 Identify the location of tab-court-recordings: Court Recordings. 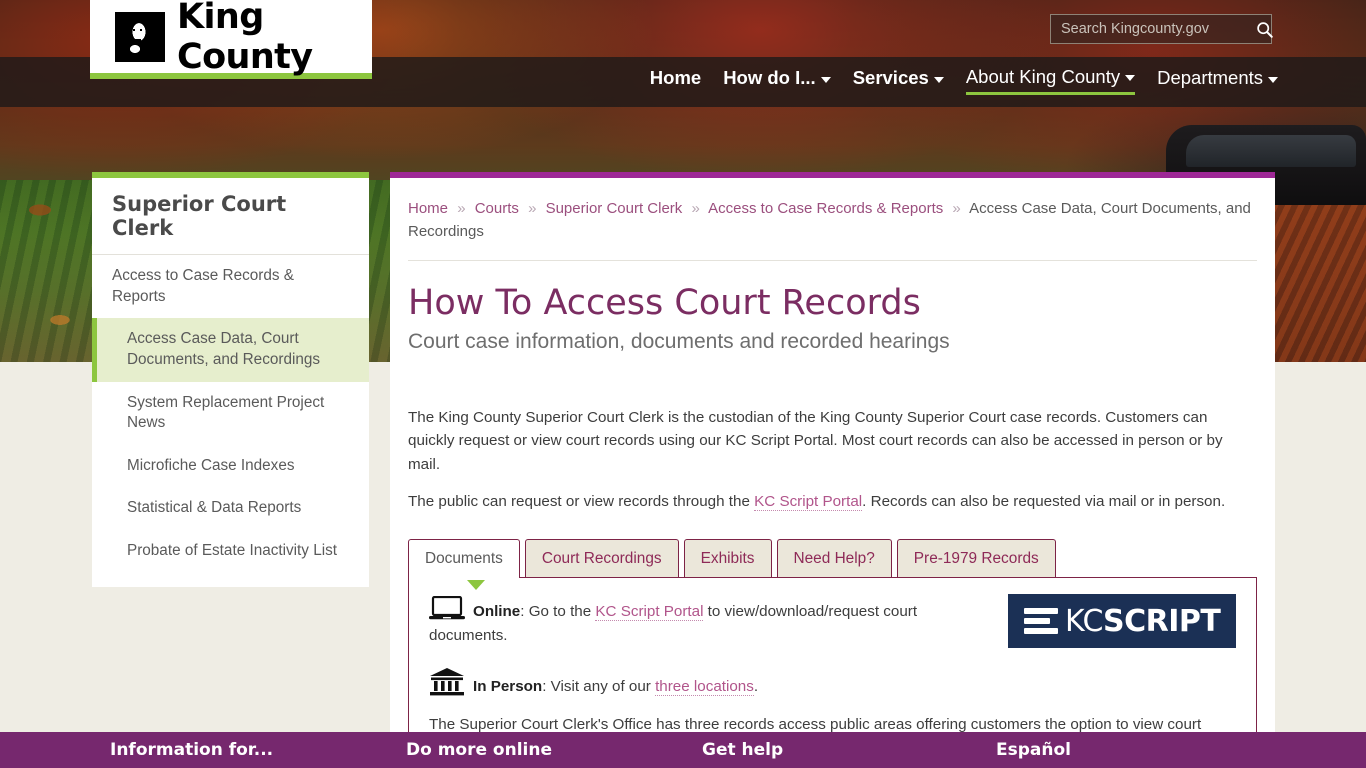
(601, 558).